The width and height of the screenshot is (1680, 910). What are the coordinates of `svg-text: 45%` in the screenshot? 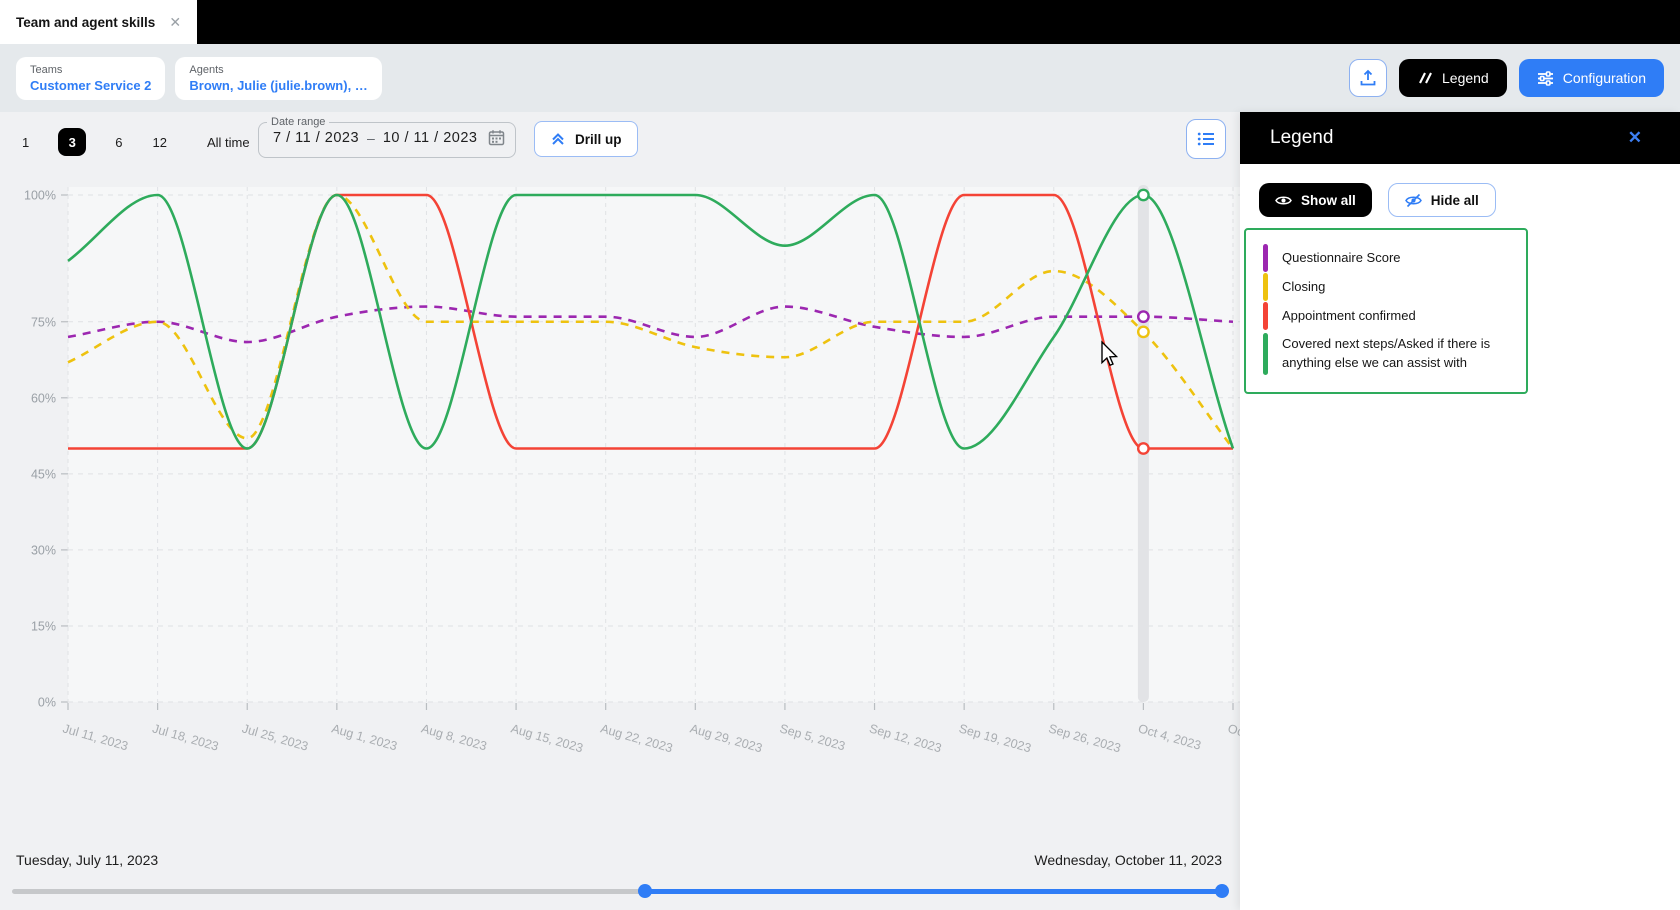 It's located at (43, 474).